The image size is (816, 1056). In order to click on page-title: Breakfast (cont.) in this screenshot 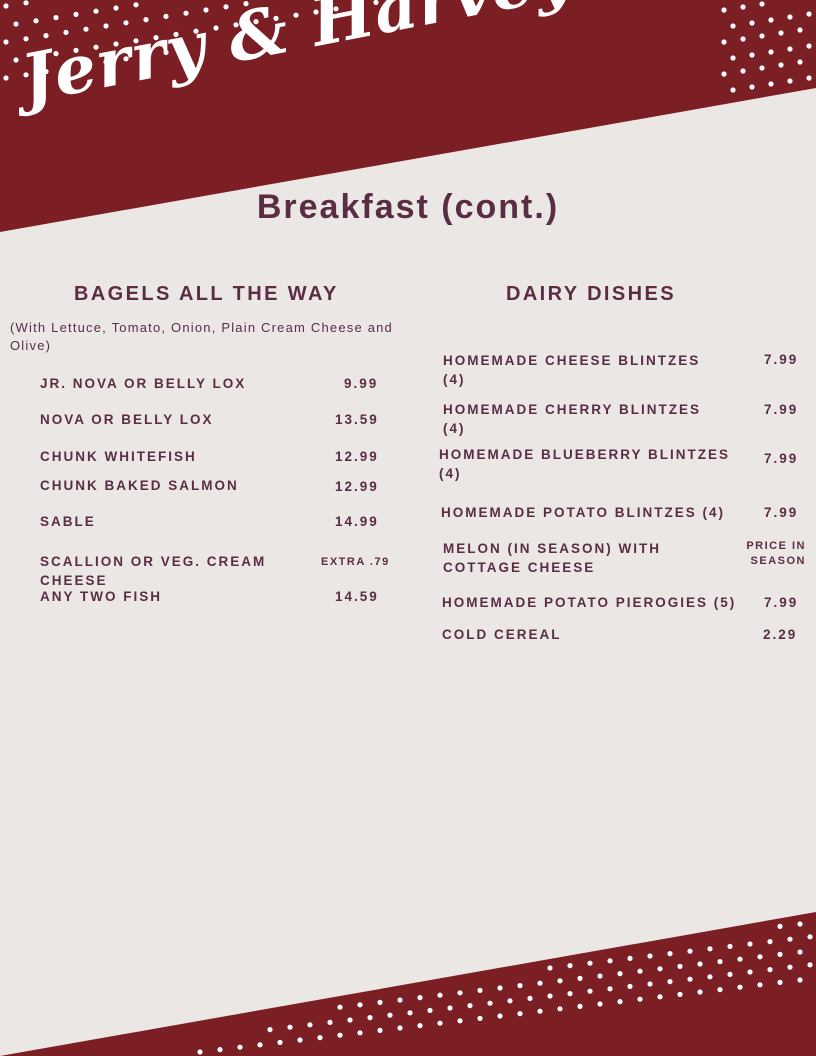, I will do `click(408, 207)`.